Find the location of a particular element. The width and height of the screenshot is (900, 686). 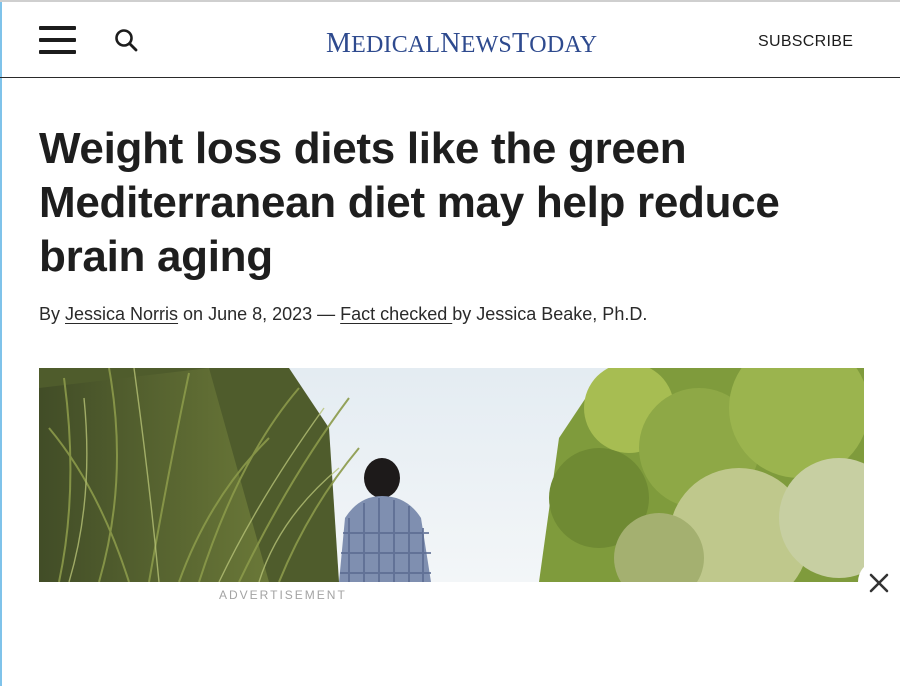

site-header: MEDICALNEWSTODAY SUBSCRIBE is located at coordinates (450, 40).